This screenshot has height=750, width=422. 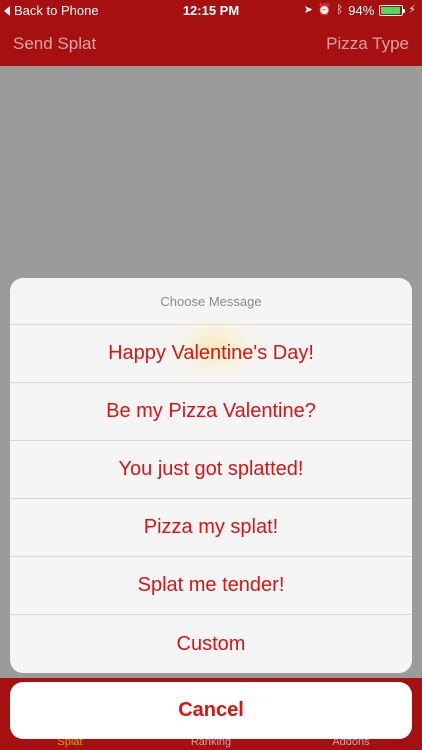 What do you see at coordinates (211, 412) in the screenshot?
I see `option-be-my-pizza-valentine: Be my Pizza Valentine?` at bounding box center [211, 412].